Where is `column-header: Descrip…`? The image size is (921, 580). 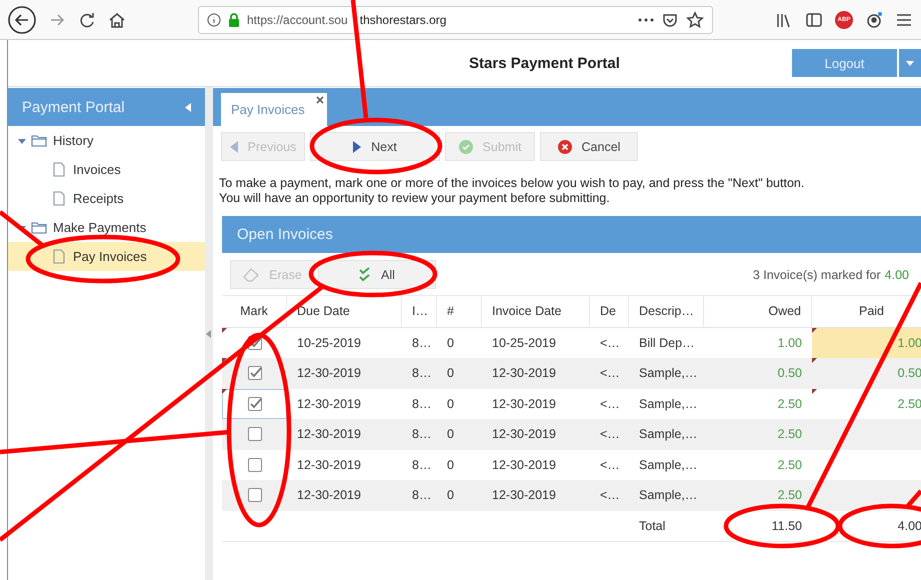
column-header: Descrip… is located at coordinates (666, 311).